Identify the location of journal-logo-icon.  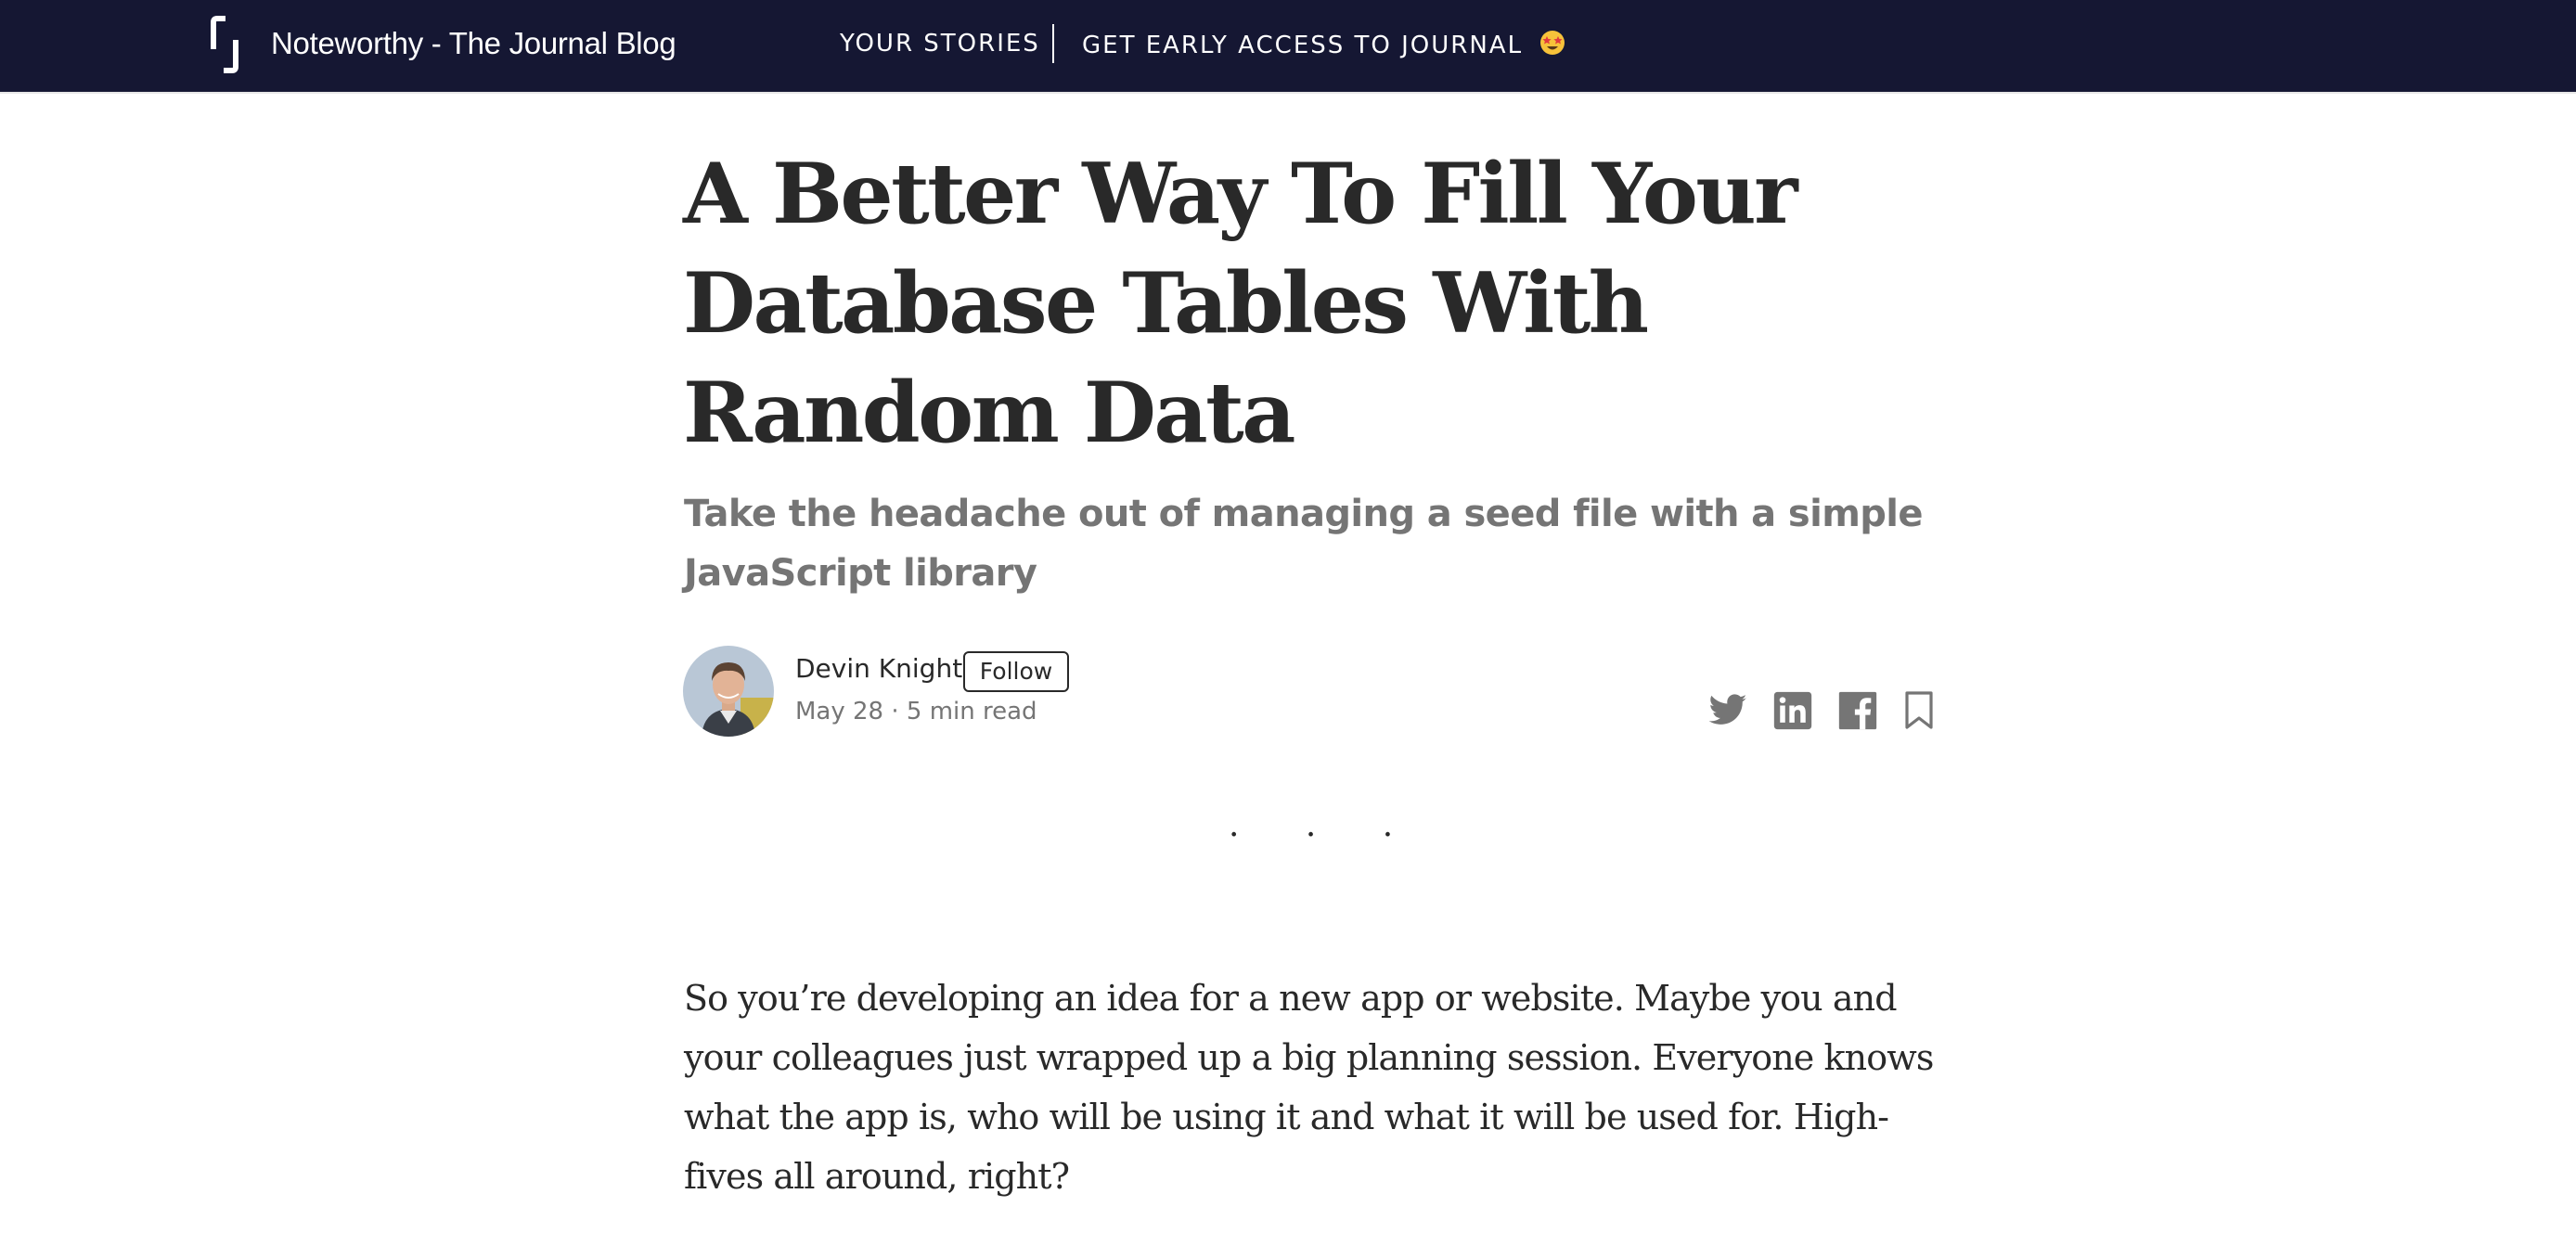
(230, 45).